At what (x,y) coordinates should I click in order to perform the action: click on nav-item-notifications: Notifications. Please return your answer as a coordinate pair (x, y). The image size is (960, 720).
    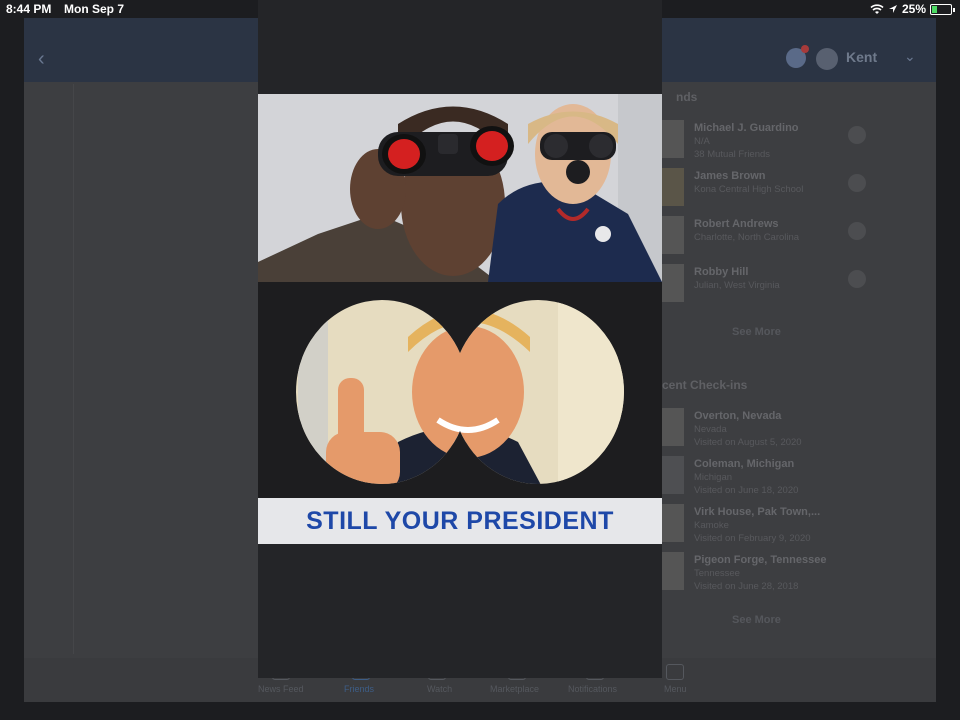
    Looking at the image, I should click on (592, 689).